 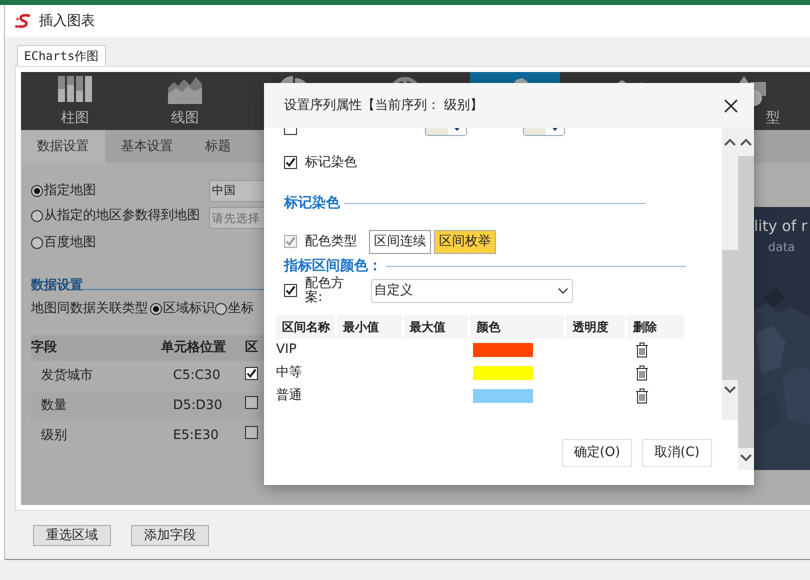 What do you see at coordinates (75, 118) in the screenshot?
I see `chart-type-label: 柱图` at bounding box center [75, 118].